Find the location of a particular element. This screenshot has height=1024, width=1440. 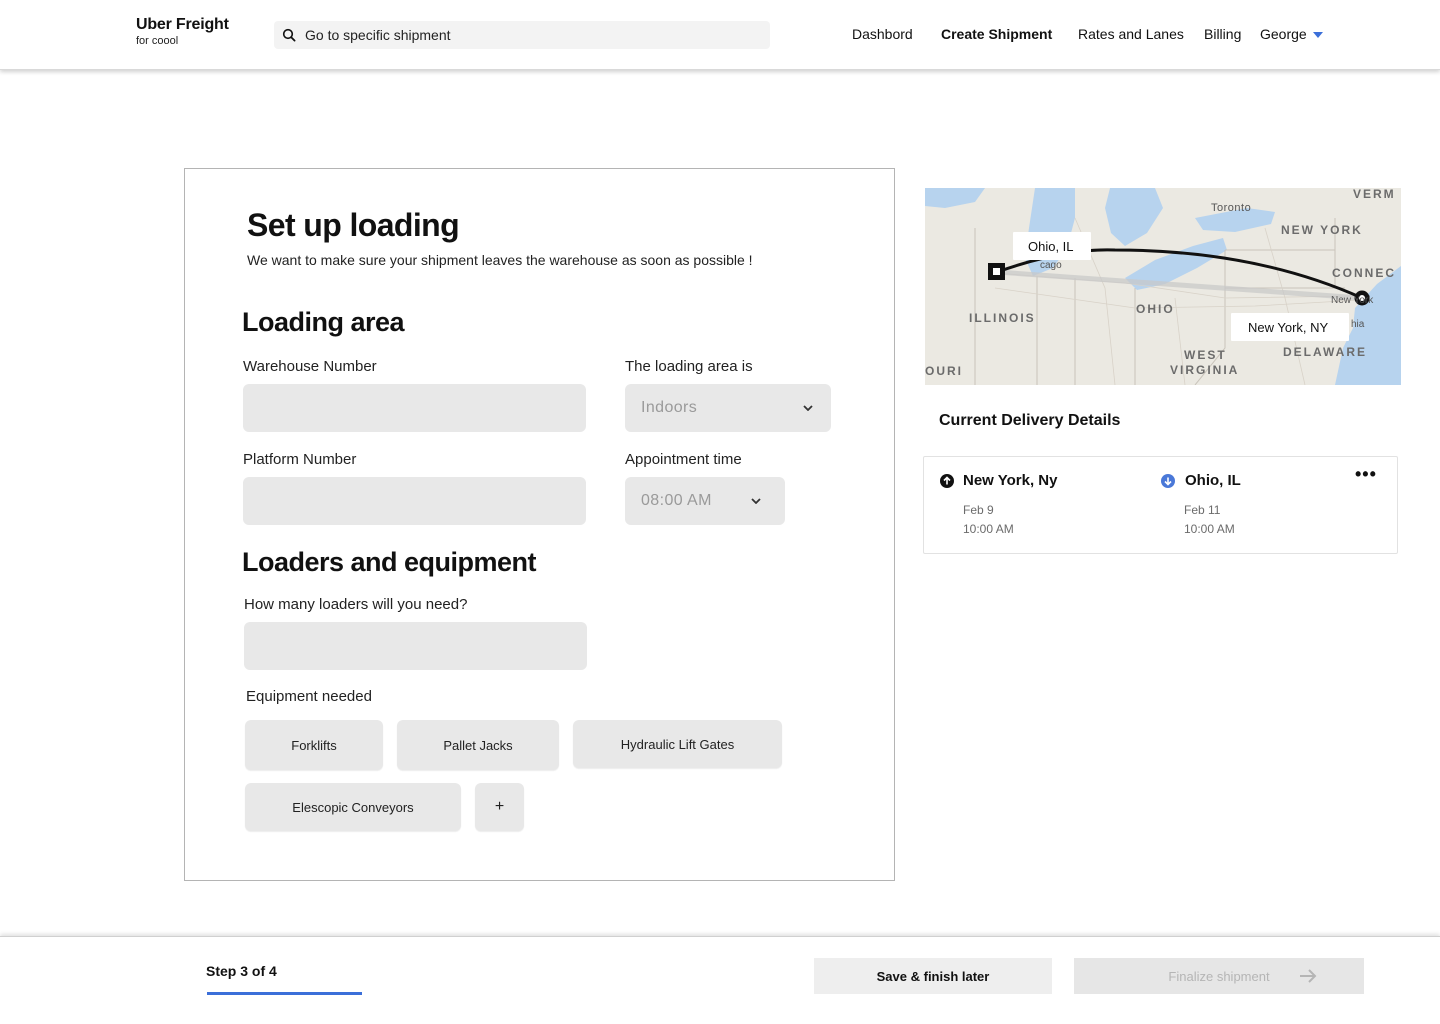

dropoff-city: Ohio, IL is located at coordinates (1213, 480).